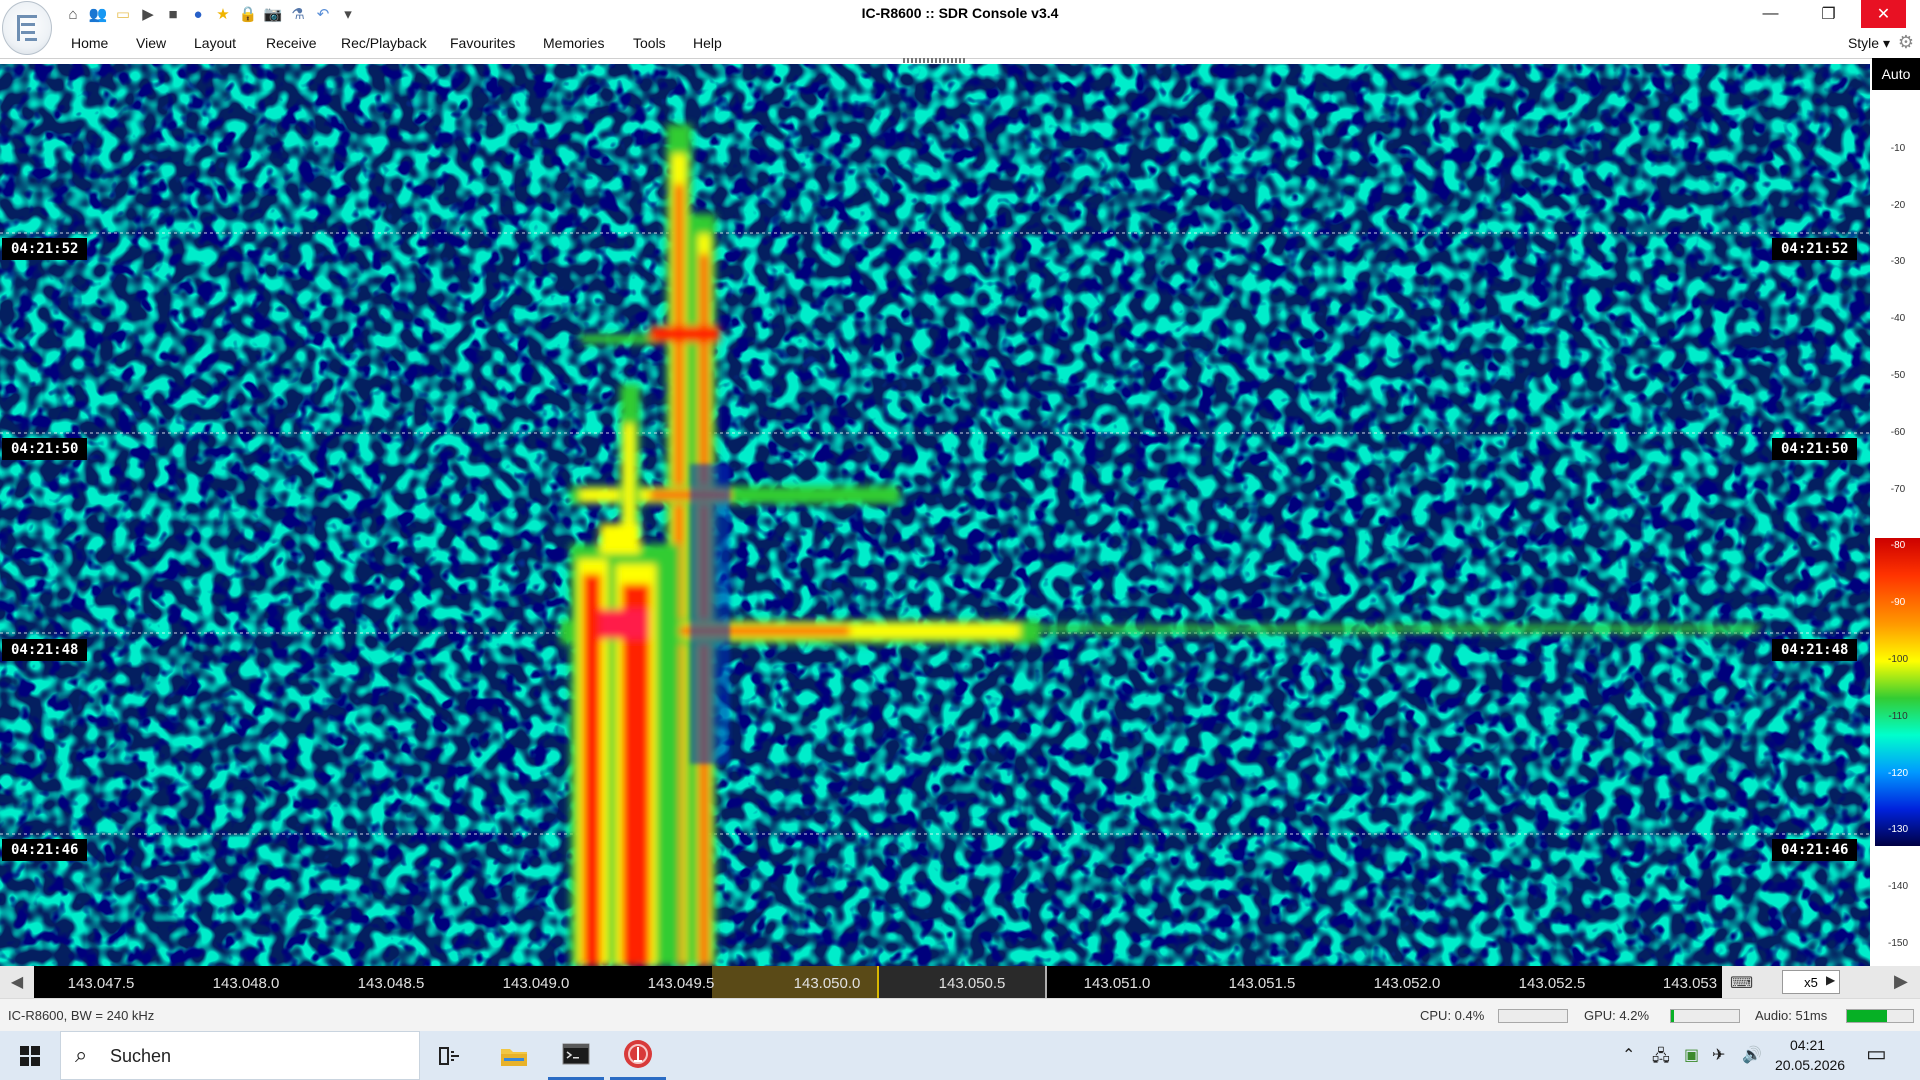 The height and width of the screenshot is (1080, 1920). I want to click on menu-memories: Memories, so click(573, 43).